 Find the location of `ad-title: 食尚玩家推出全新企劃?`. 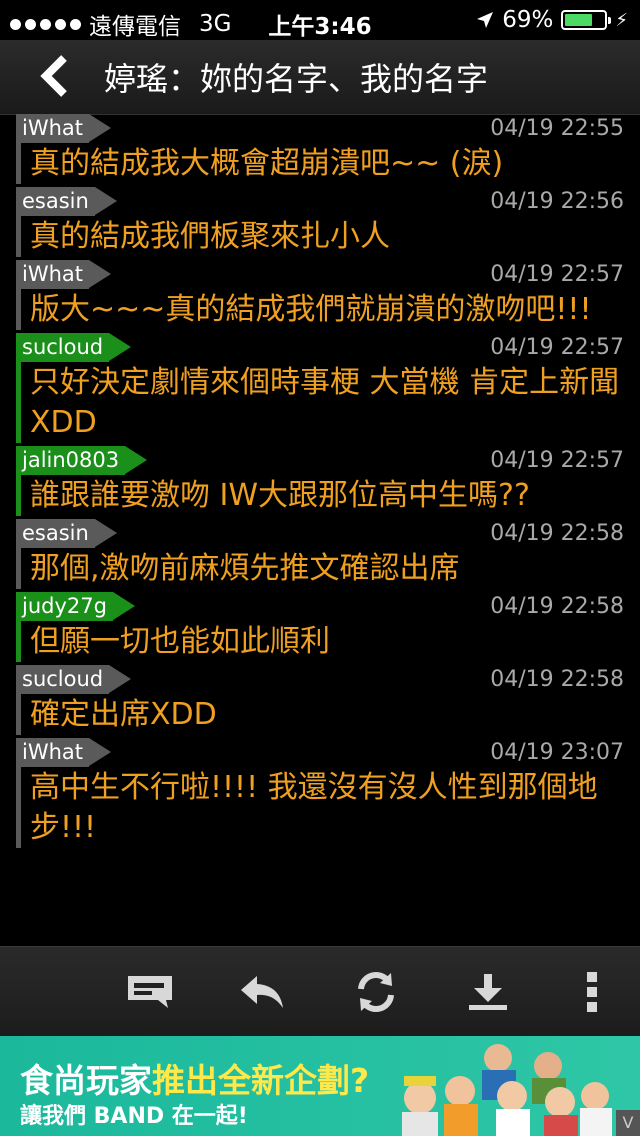

ad-title: 食尚玩家推出全新企劃? is located at coordinates (194, 1078).